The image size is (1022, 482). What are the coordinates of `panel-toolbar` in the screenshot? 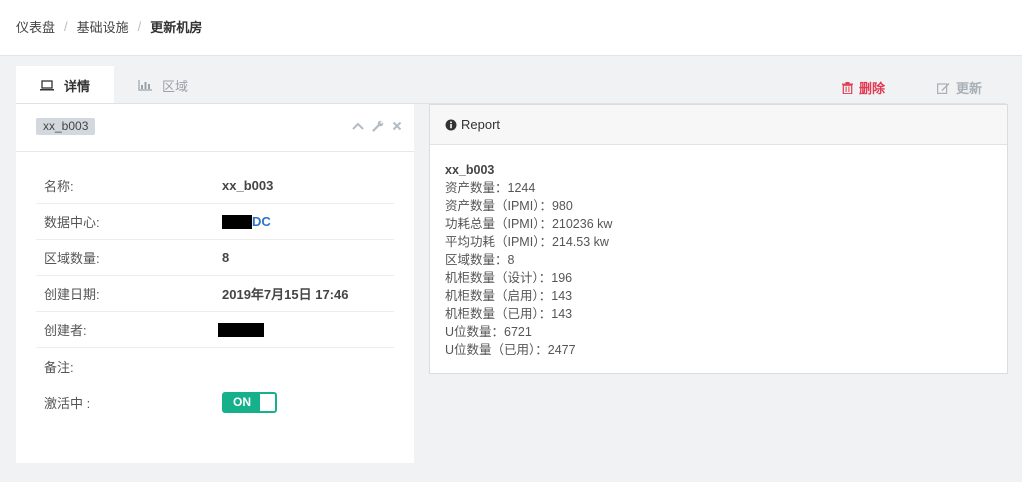 It's located at (377, 126).